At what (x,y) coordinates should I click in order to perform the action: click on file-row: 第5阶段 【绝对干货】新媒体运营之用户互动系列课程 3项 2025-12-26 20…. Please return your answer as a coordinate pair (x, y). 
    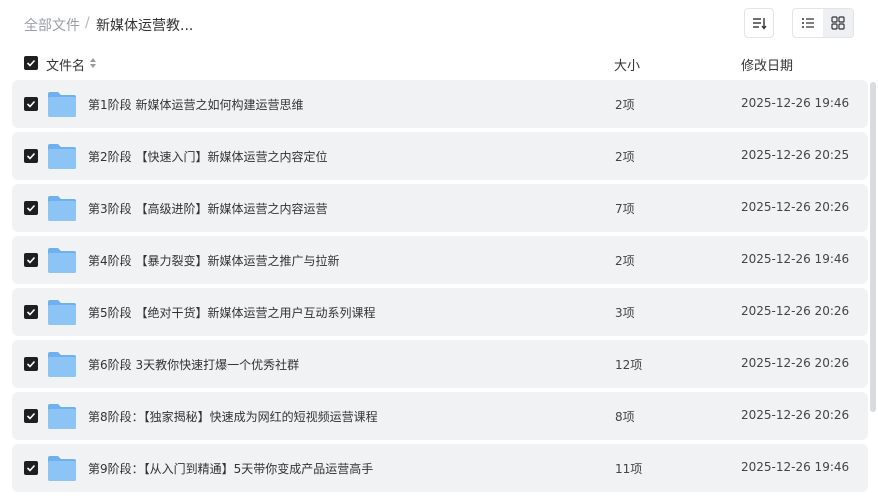
    Looking at the image, I should click on (440, 312).